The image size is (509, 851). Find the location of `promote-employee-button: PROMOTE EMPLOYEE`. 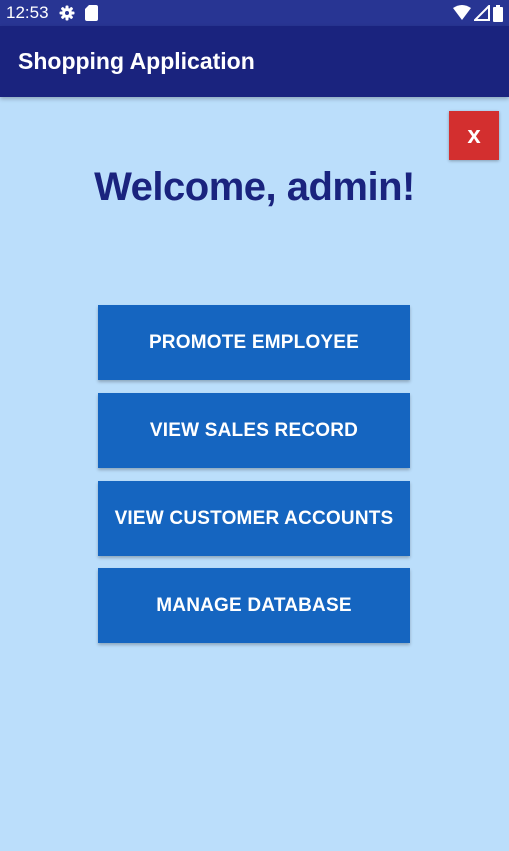

promote-employee-button: PROMOTE EMPLOYEE is located at coordinates (254, 342).